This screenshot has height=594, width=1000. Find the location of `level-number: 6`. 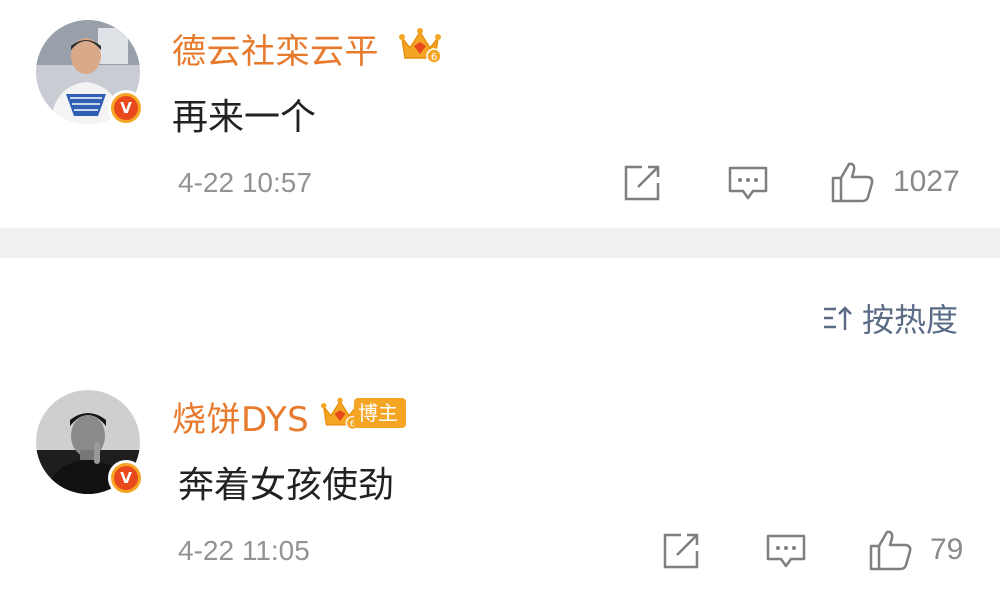

level-number: 6 is located at coordinates (434, 57).